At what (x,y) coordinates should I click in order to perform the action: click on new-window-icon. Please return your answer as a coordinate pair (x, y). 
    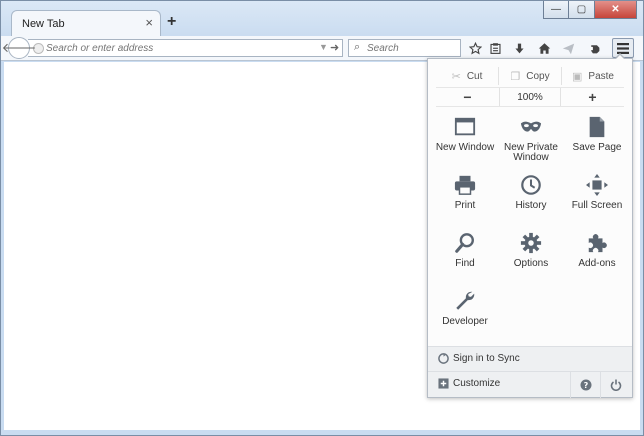
    Looking at the image, I should click on (465, 126).